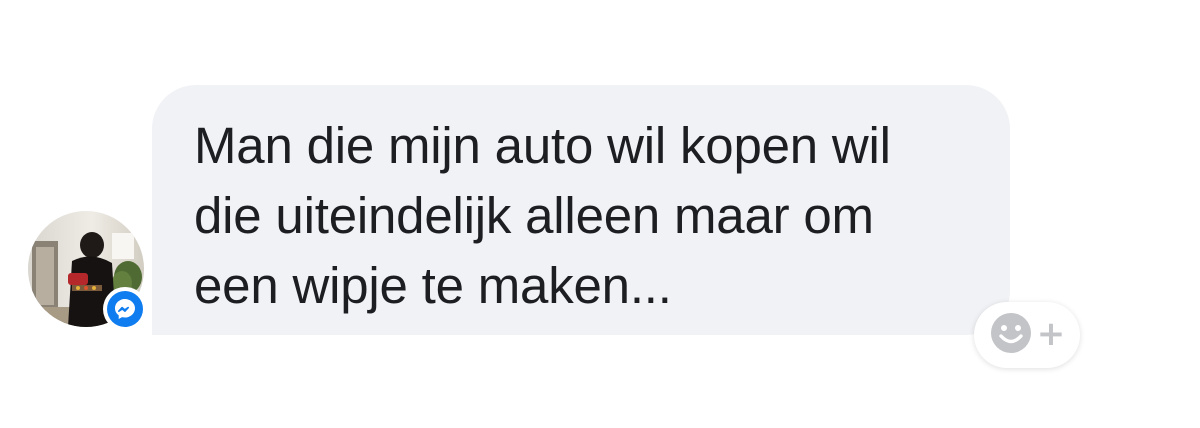 Image resolution: width=1200 pixels, height=428 pixels. Describe the element at coordinates (1011, 335) in the screenshot. I see `smiley-icon` at that location.